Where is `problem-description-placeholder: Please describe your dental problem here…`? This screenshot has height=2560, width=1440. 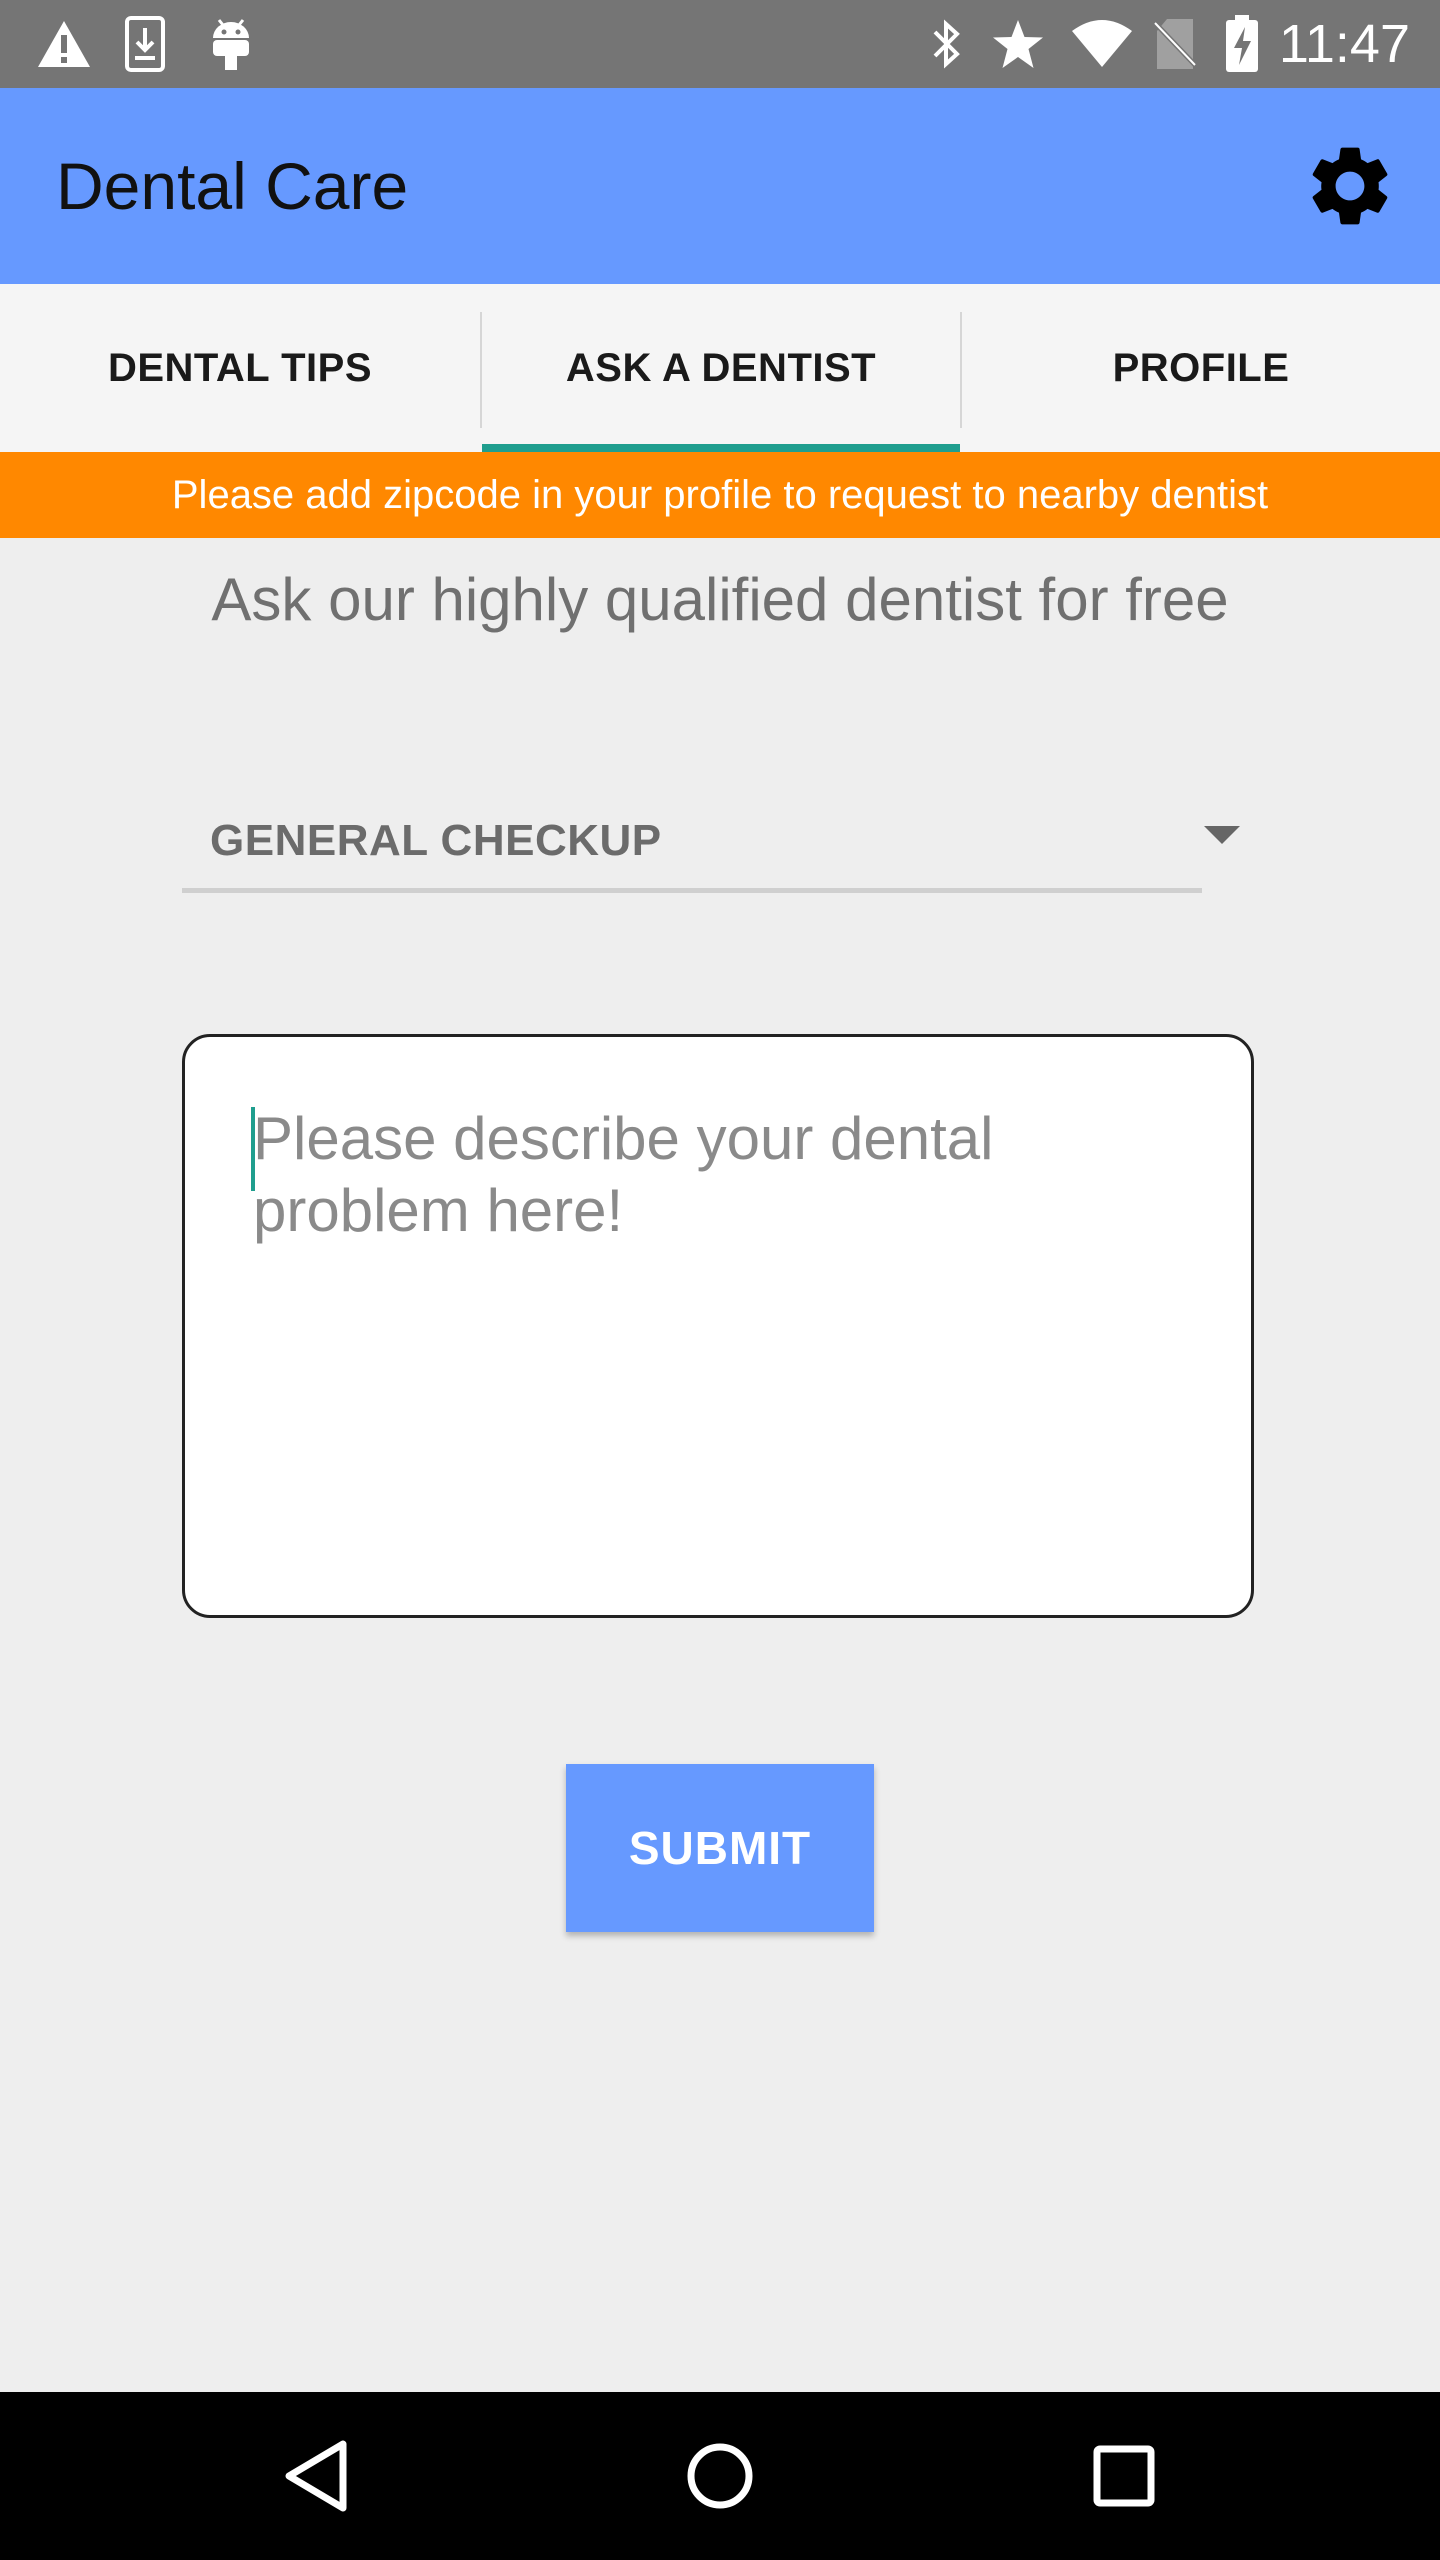 problem-description-placeholder: Please describe your dental problem here… is located at coordinates (623, 1174).